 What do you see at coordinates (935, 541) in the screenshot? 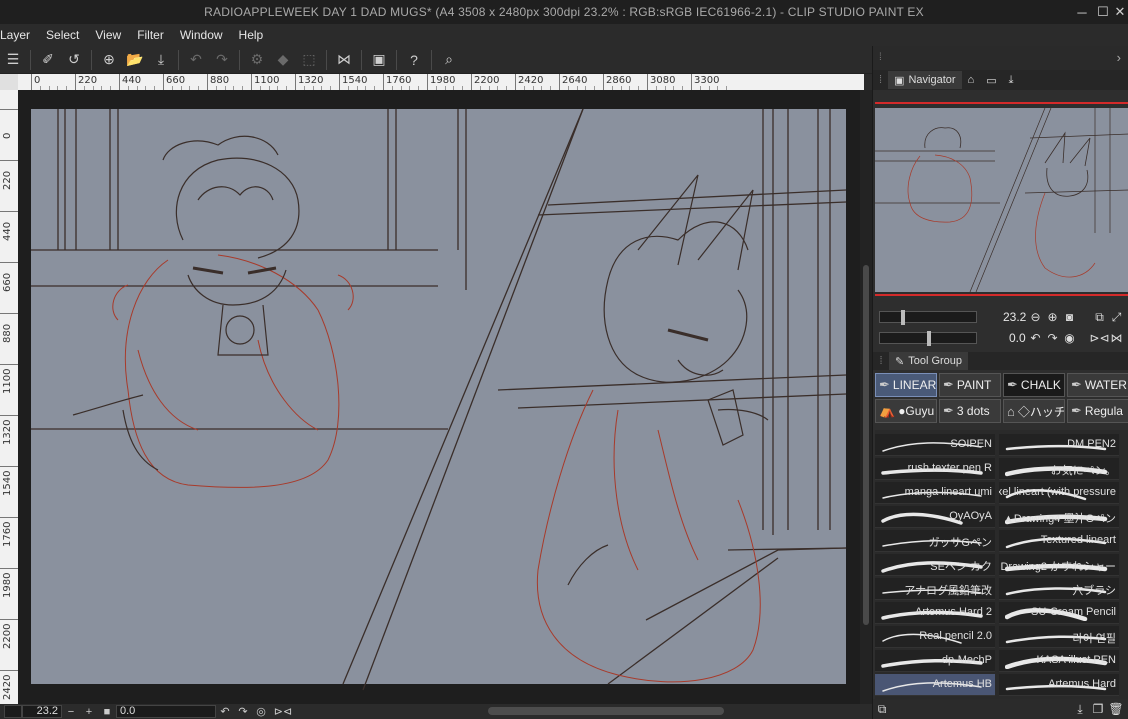
I see `brush-item: ガッサGペン` at bounding box center [935, 541].